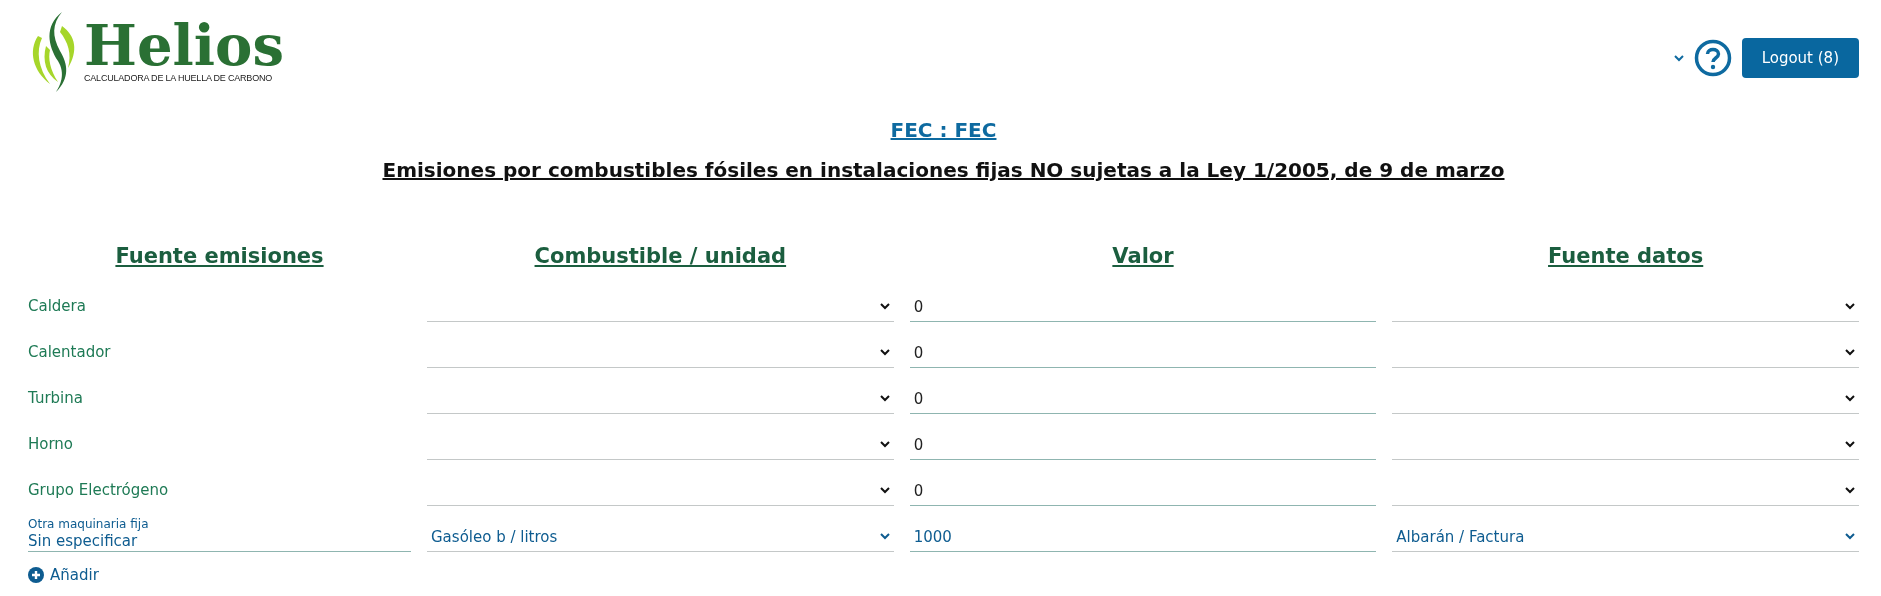 The height and width of the screenshot is (596, 1881). I want to click on source-label: Horno, so click(51, 444).